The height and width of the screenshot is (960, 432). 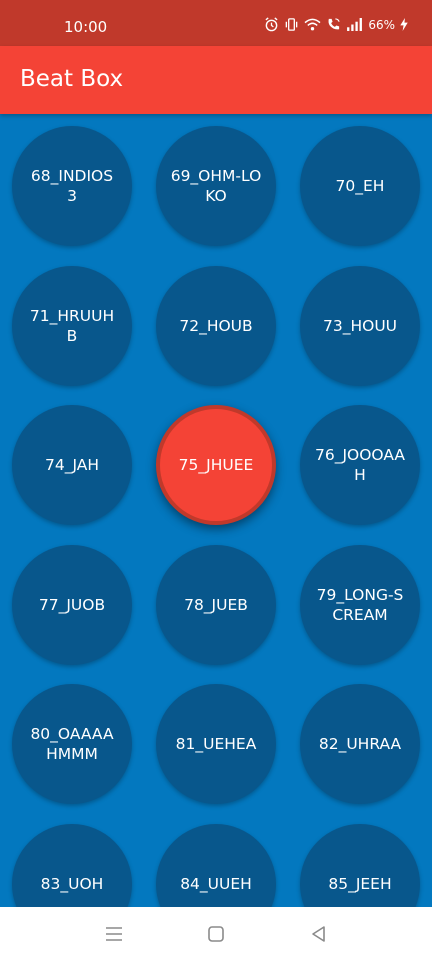 I want to click on sound-button-label: 75_JHUEE, so click(x=216, y=465).